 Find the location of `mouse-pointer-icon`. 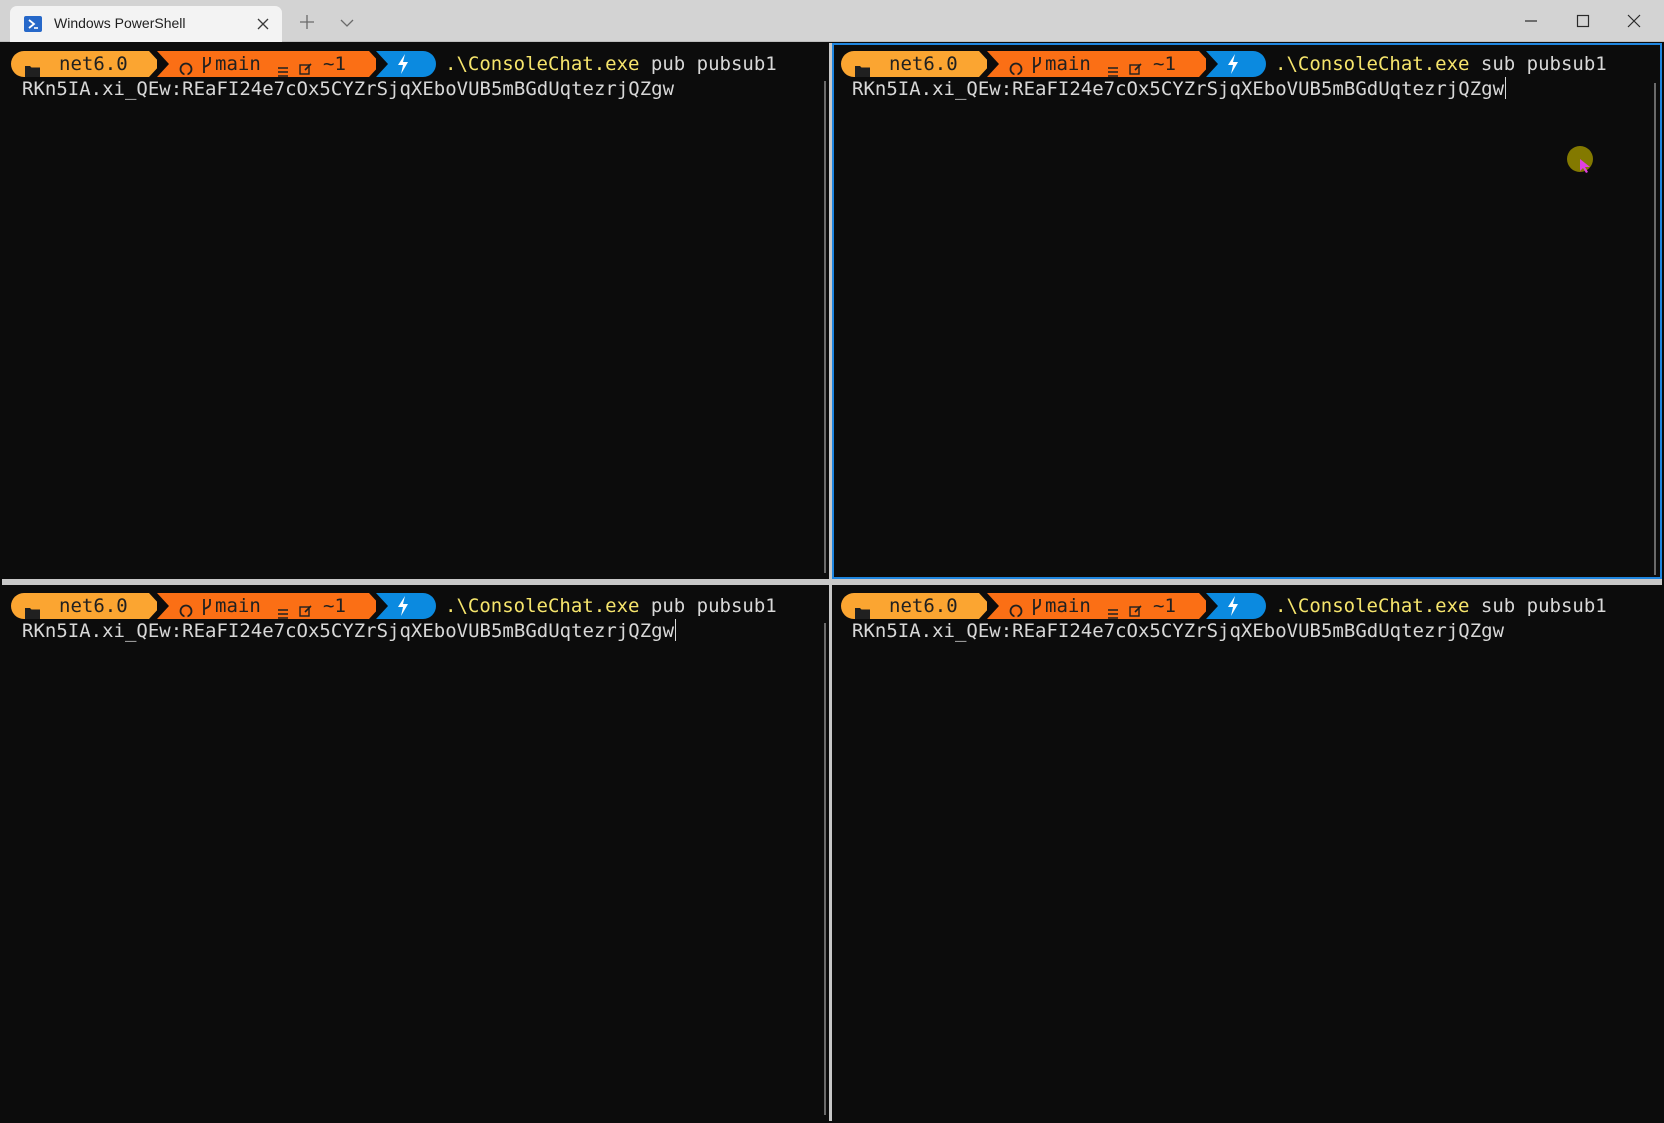

mouse-pointer-icon is located at coordinates (1586, 167).